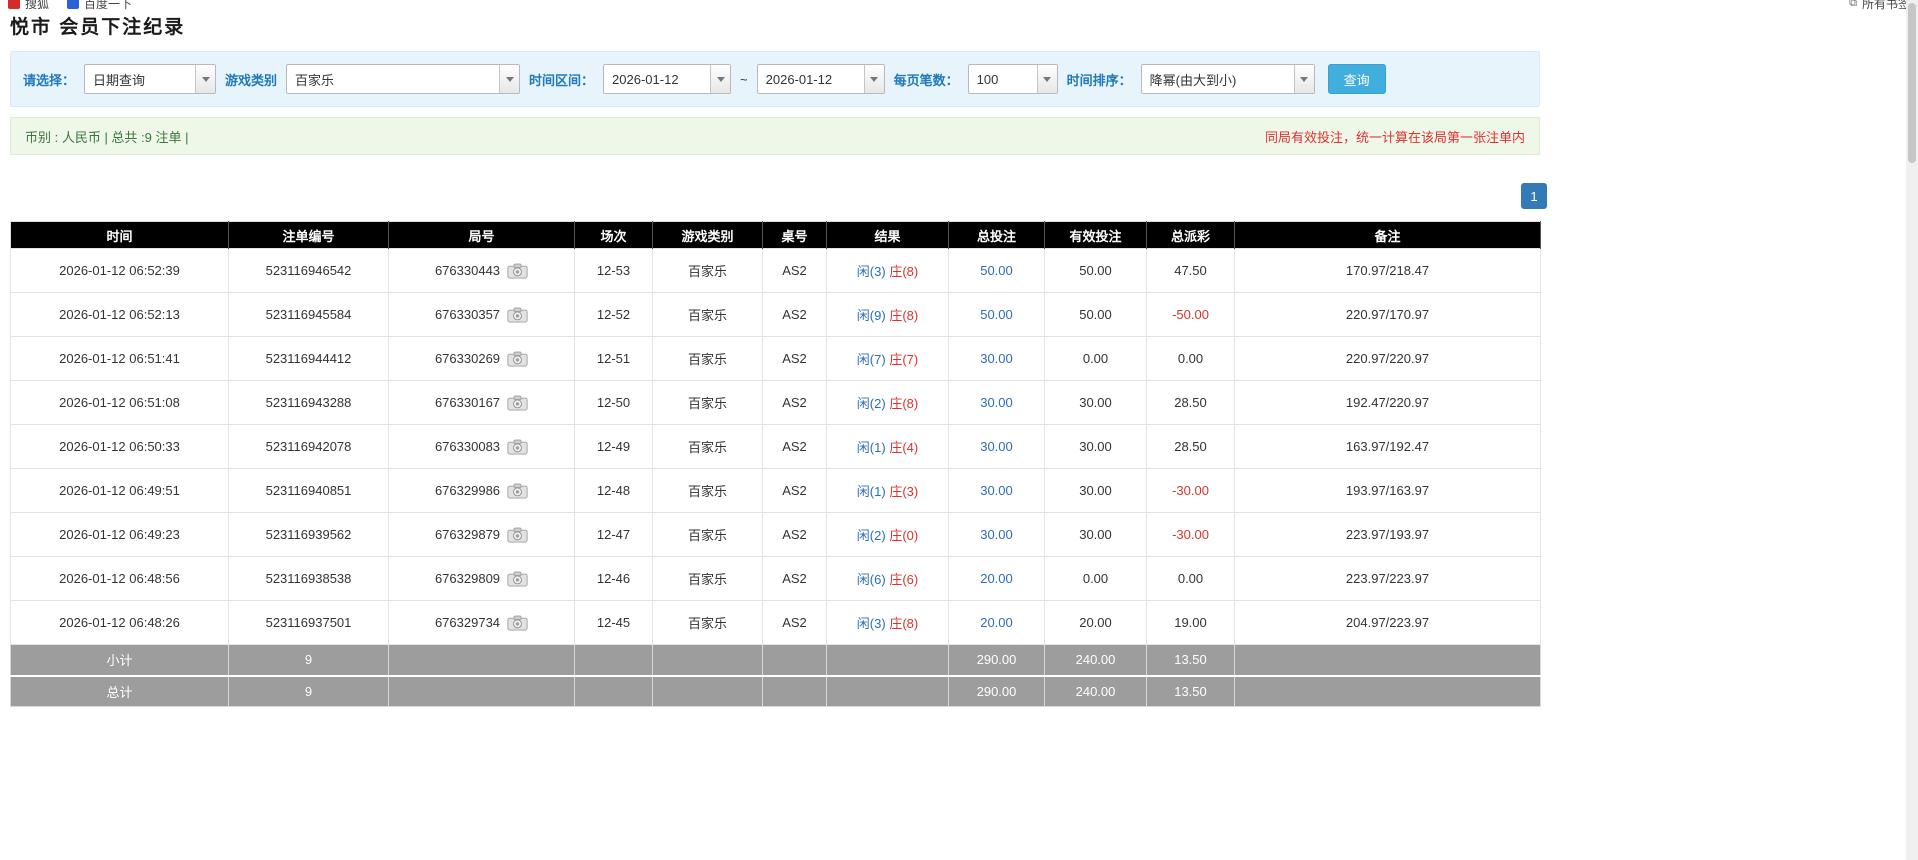  Describe the element at coordinates (119, 446) in the screenshot. I see `cell-time: 2026-01-12 06:50:33` at that location.